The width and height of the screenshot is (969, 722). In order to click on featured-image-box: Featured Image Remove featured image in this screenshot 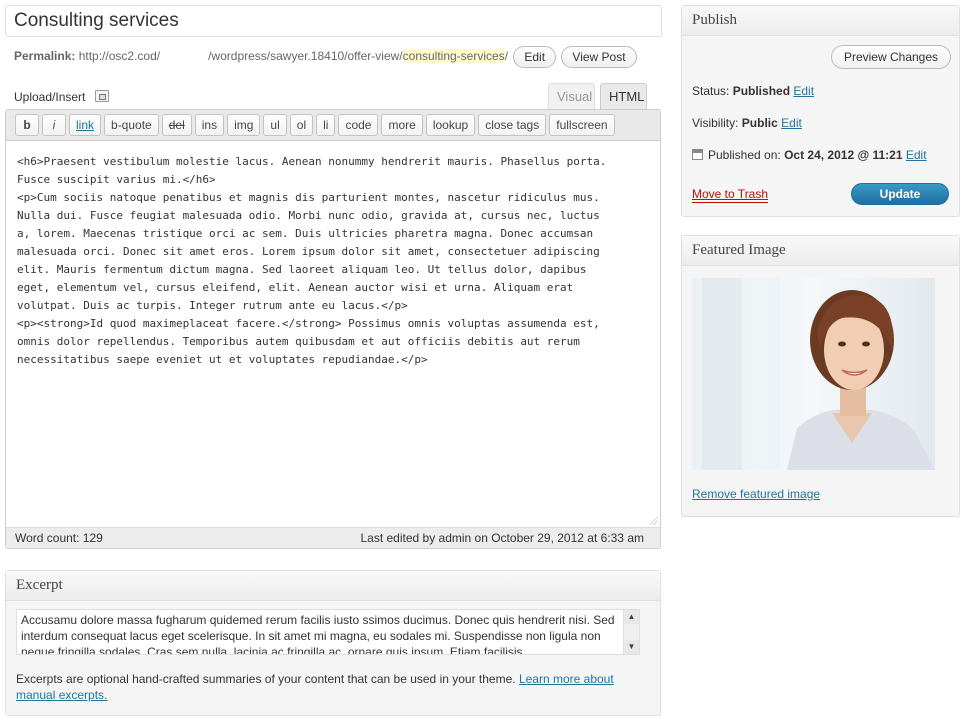, I will do `click(820, 376)`.